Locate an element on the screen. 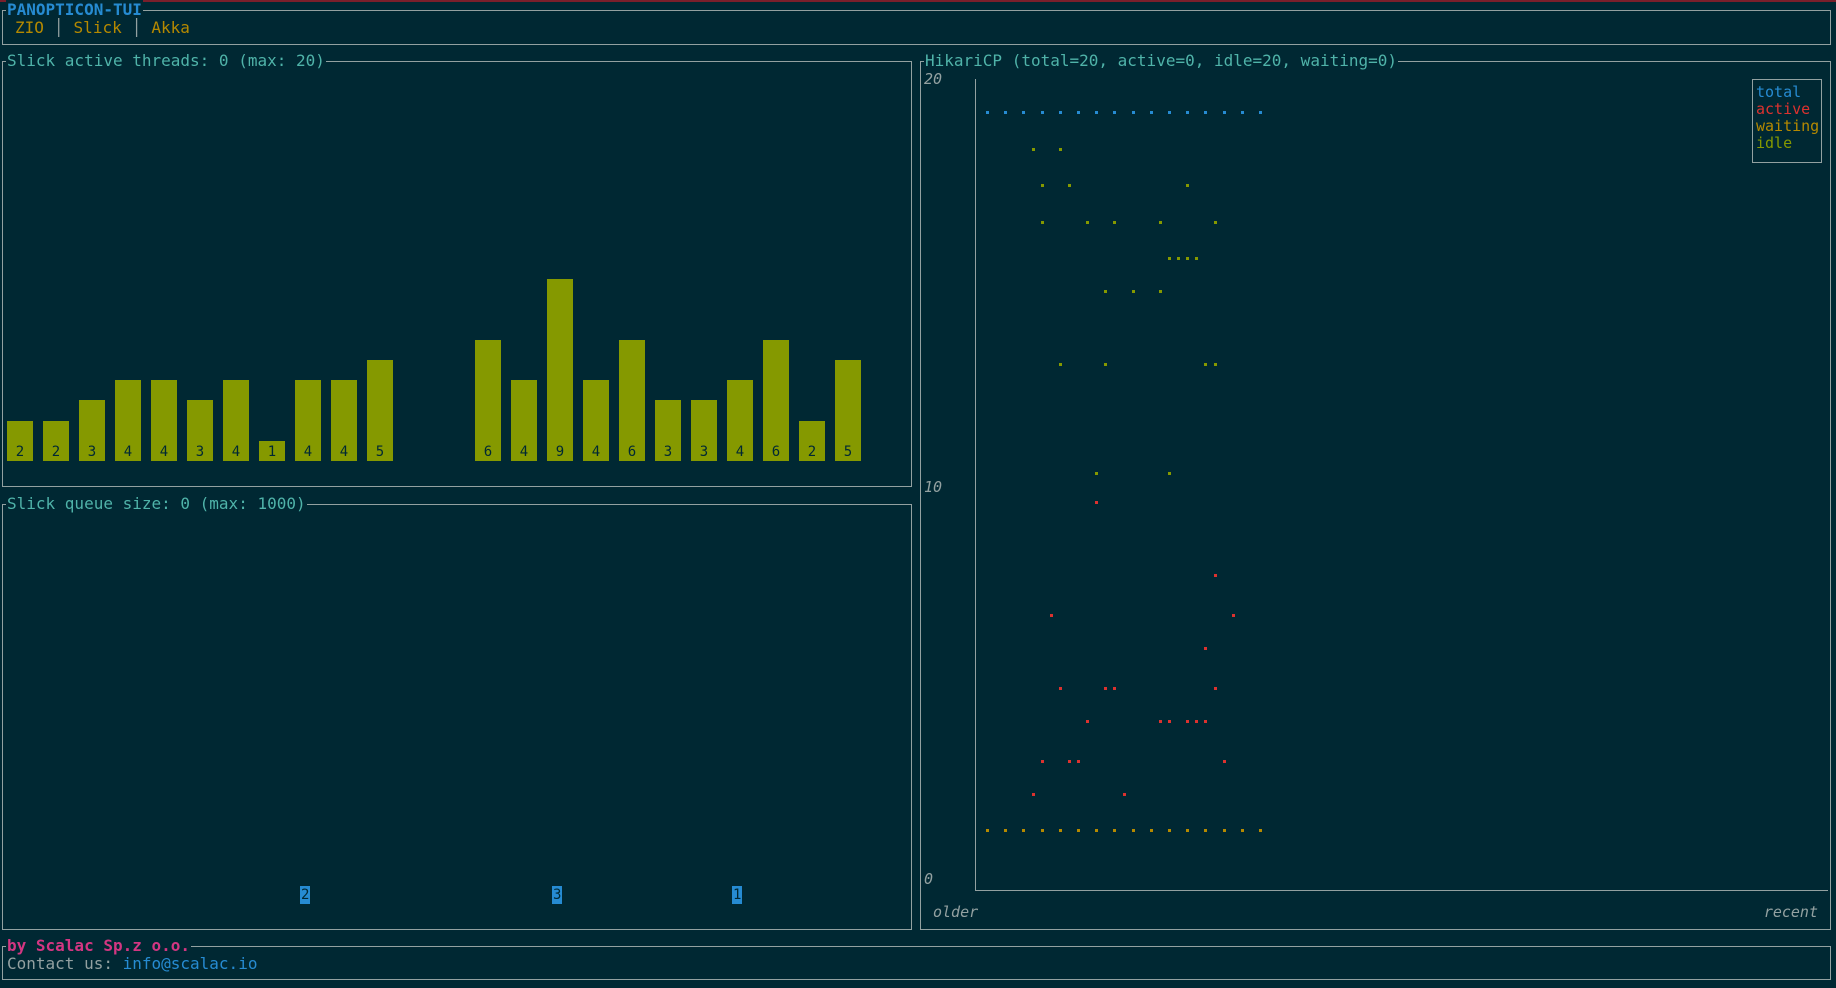  thread-bar: 1 is located at coordinates (272, 450).